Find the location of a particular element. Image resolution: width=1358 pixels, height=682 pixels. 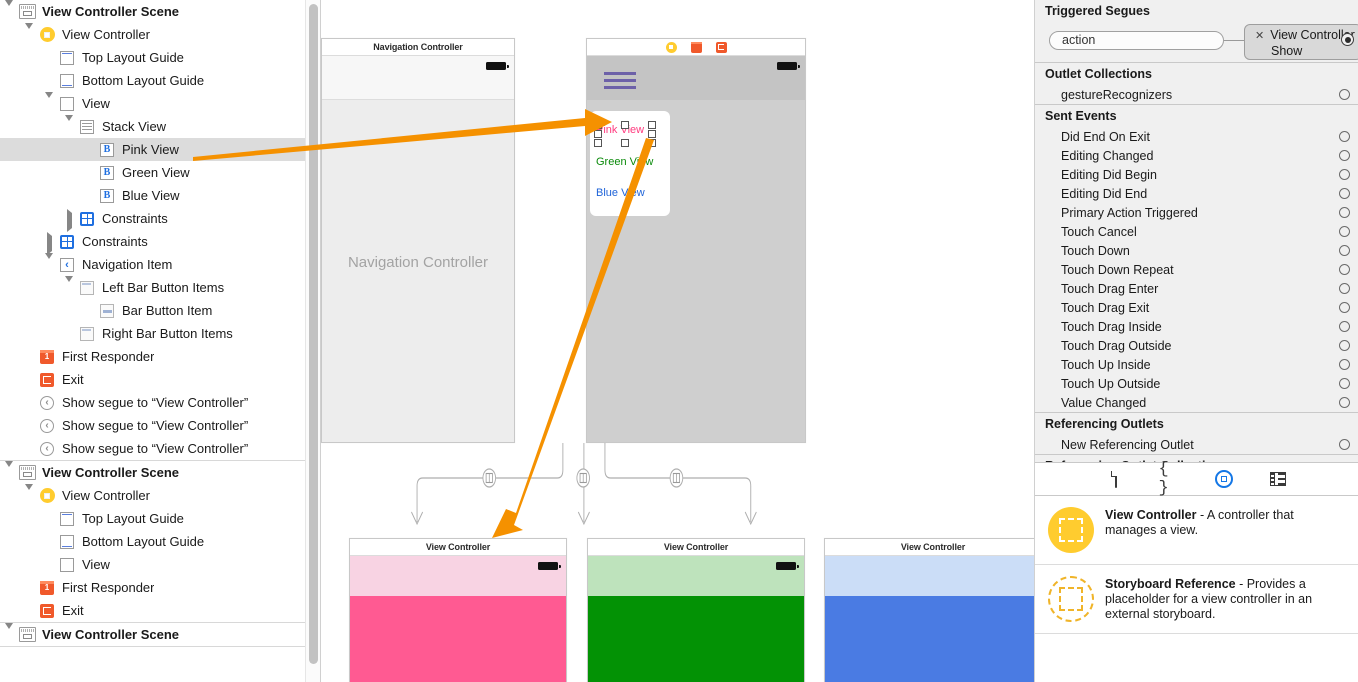

segue-target-box: ✕ View Controller Show is located at coordinates (1301, 42).